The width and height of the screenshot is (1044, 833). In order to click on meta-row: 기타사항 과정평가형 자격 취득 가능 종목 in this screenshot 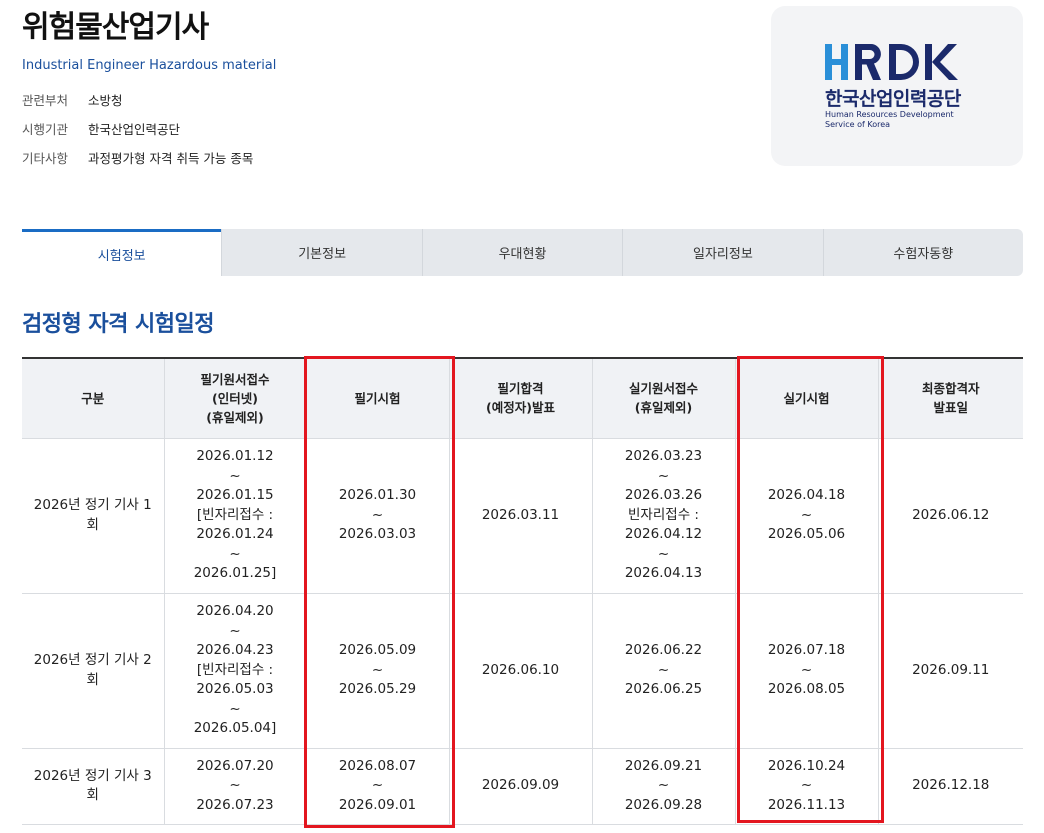, I will do `click(392, 158)`.